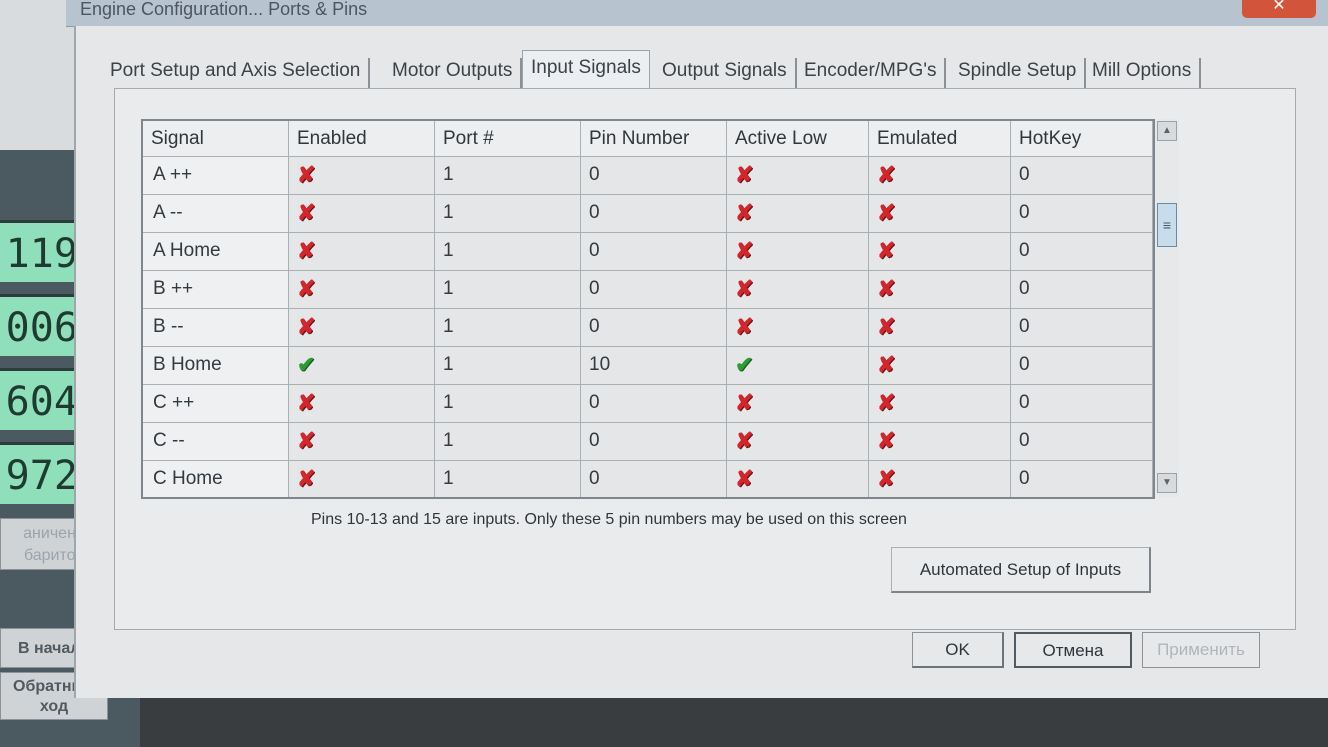 The image size is (1328, 747). I want to click on table-row: C Home ✘ 1 0 ✘ ✘ 0, so click(648, 479).